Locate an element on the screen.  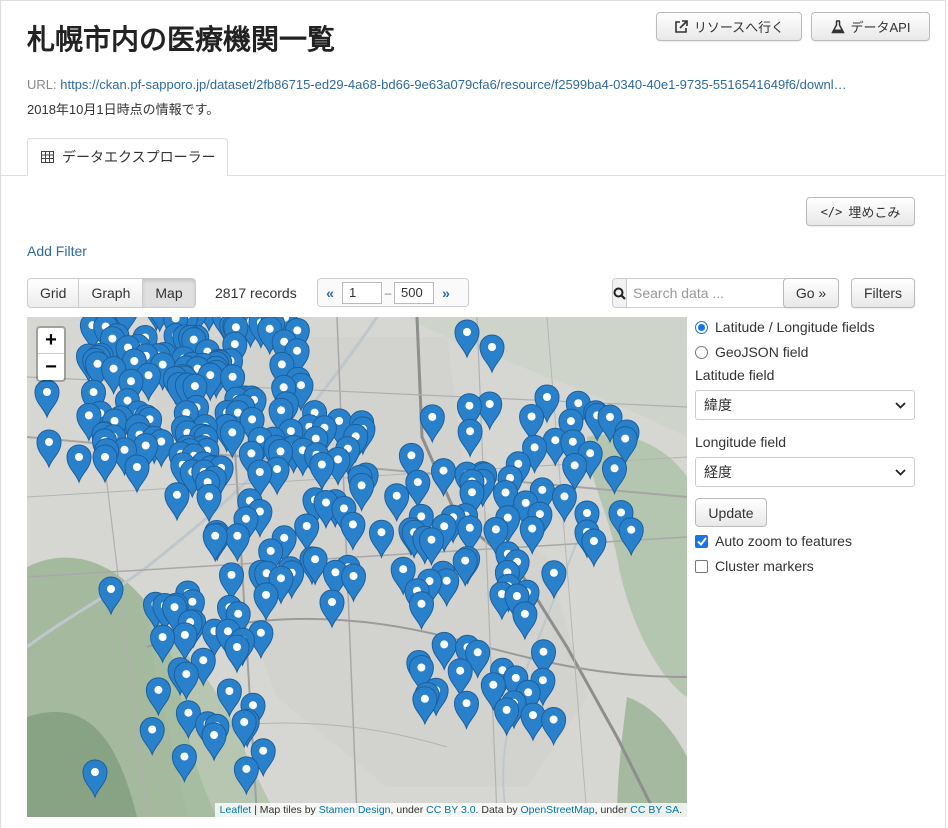
tab-data-explorer-label: データエクスプローラー is located at coordinates (139, 157).